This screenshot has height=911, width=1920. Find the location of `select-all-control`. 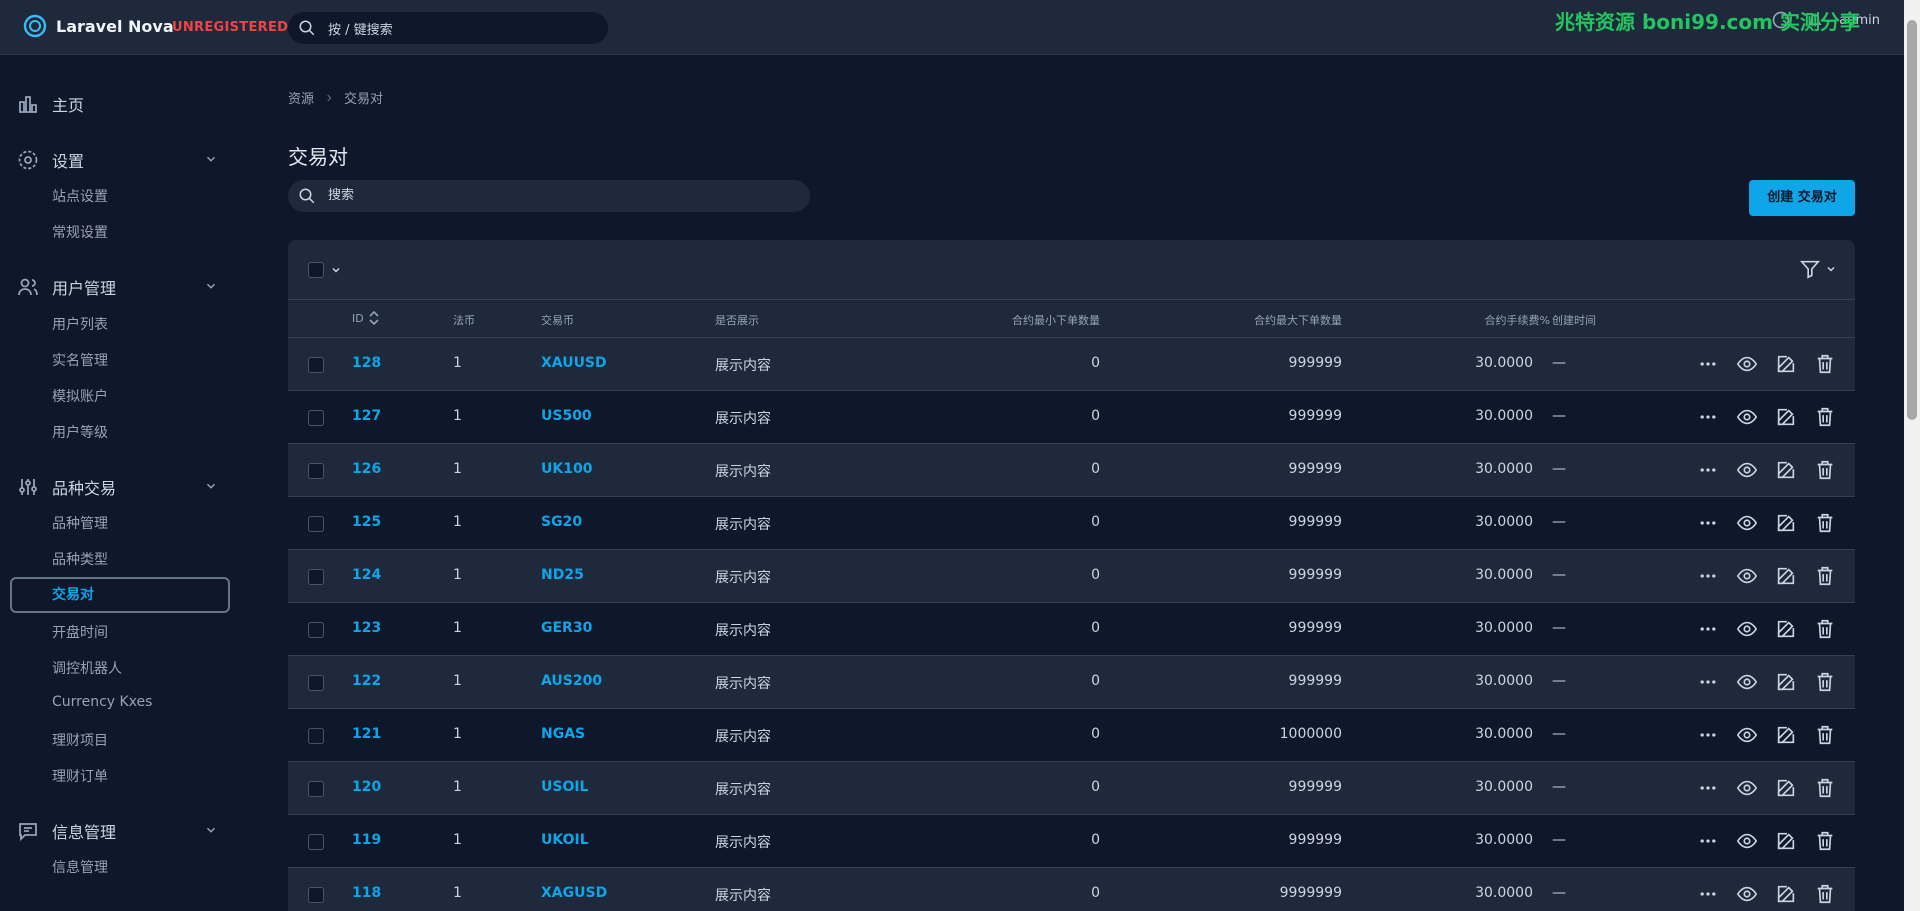

select-all-control is located at coordinates (325, 270).